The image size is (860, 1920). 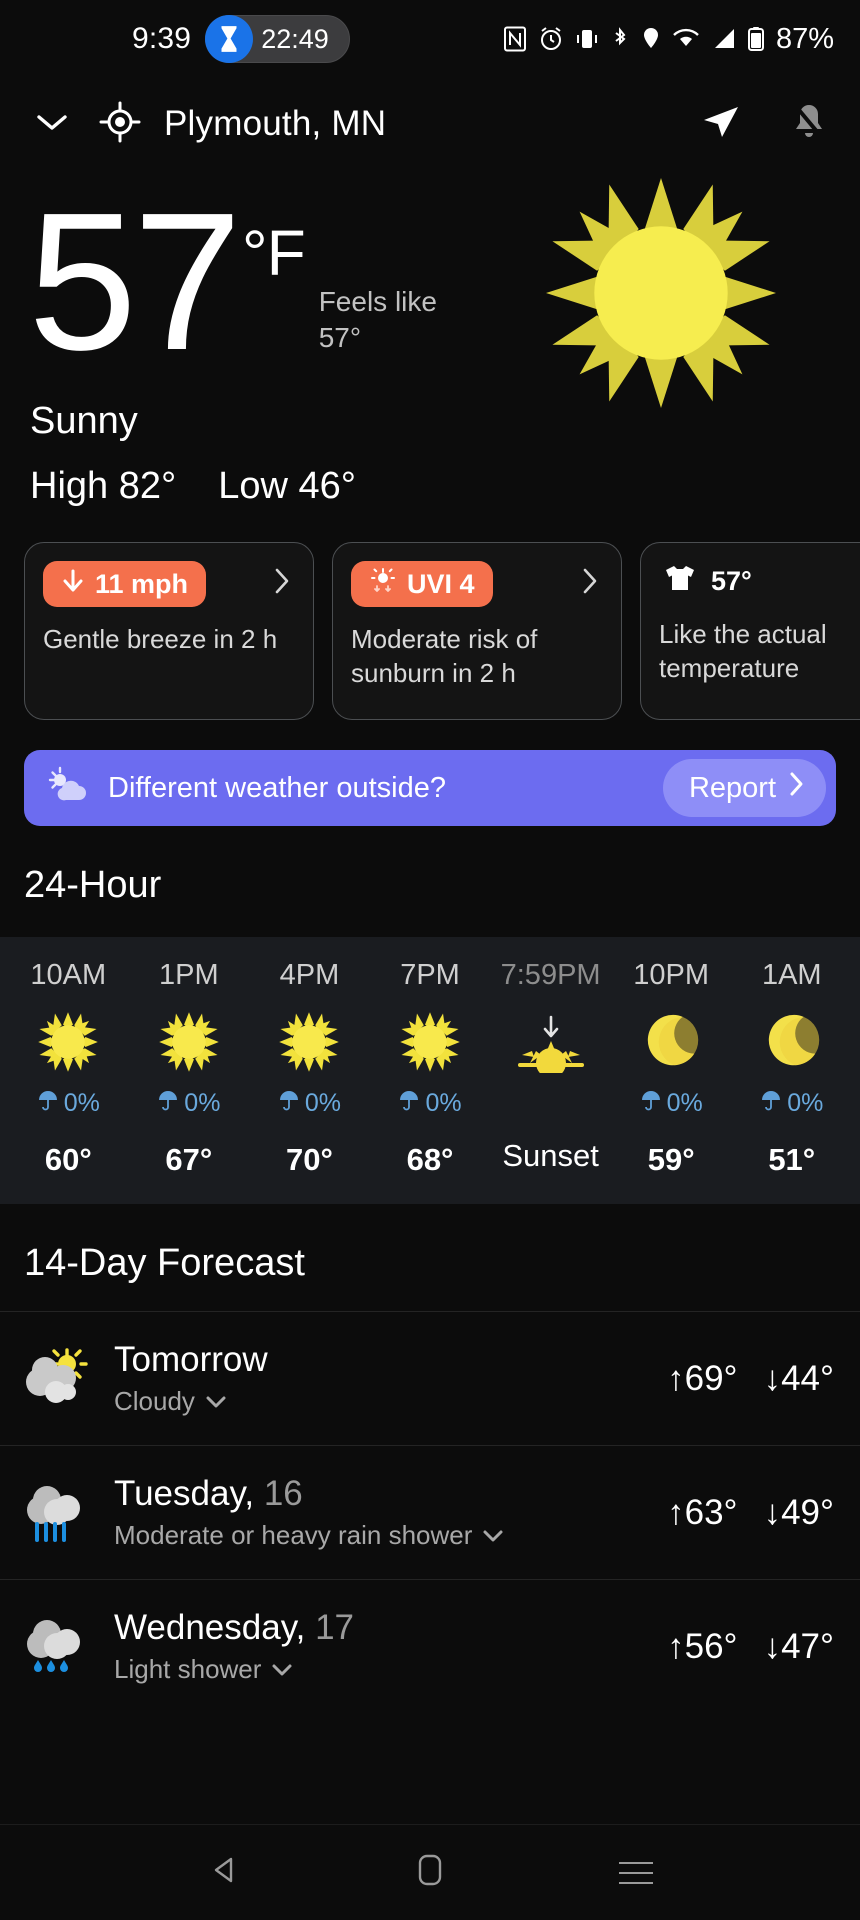 What do you see at coordinates (68, 1068) in the screenshot?
I see `hourly-item: 10AM 0% 60°` at bounding box center [68, 1068].